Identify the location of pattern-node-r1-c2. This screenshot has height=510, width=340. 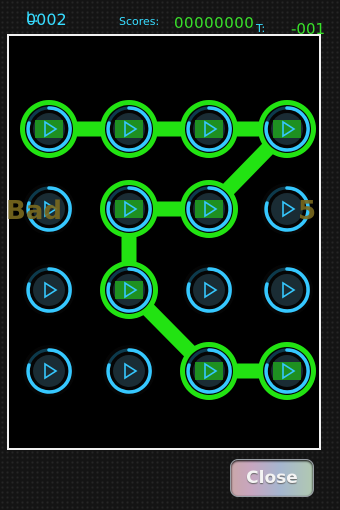
(129, 129).